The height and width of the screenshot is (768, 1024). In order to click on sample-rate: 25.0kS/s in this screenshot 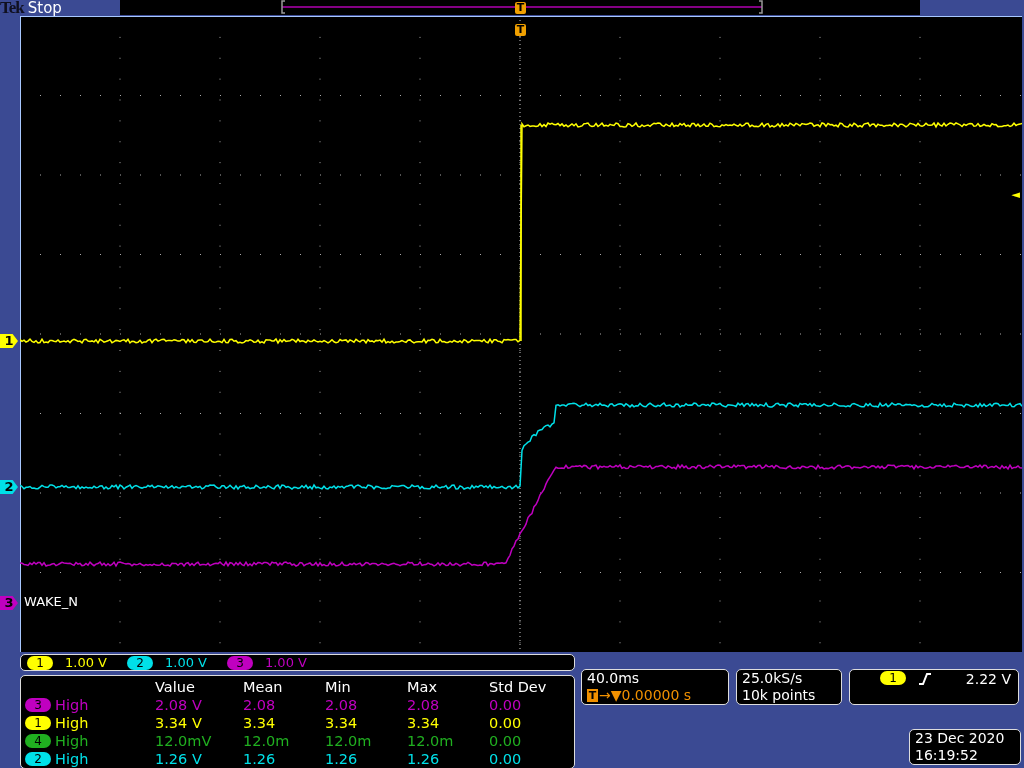, I will do `click(773, 678)`.